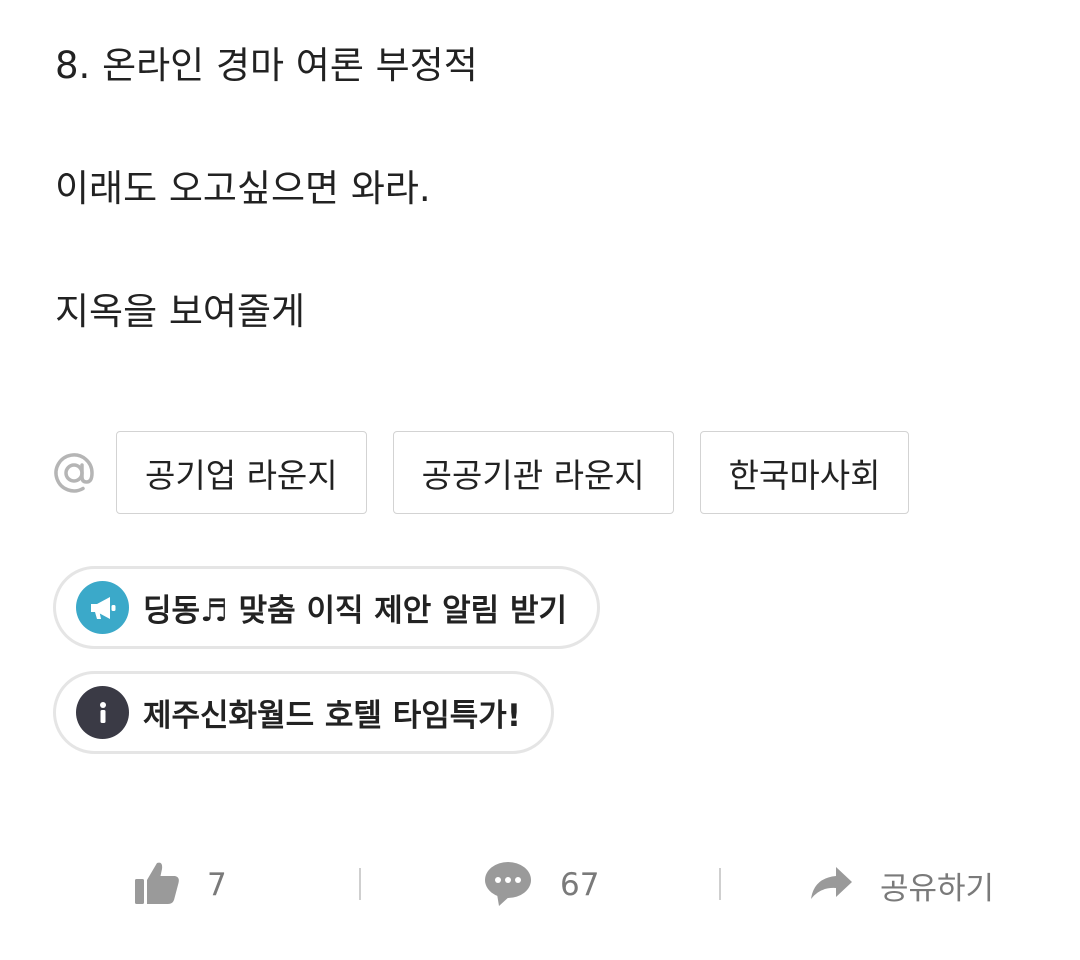  Describe the element at coordinates (74, 473) in the screenshot. I see `at-icon` at that location.